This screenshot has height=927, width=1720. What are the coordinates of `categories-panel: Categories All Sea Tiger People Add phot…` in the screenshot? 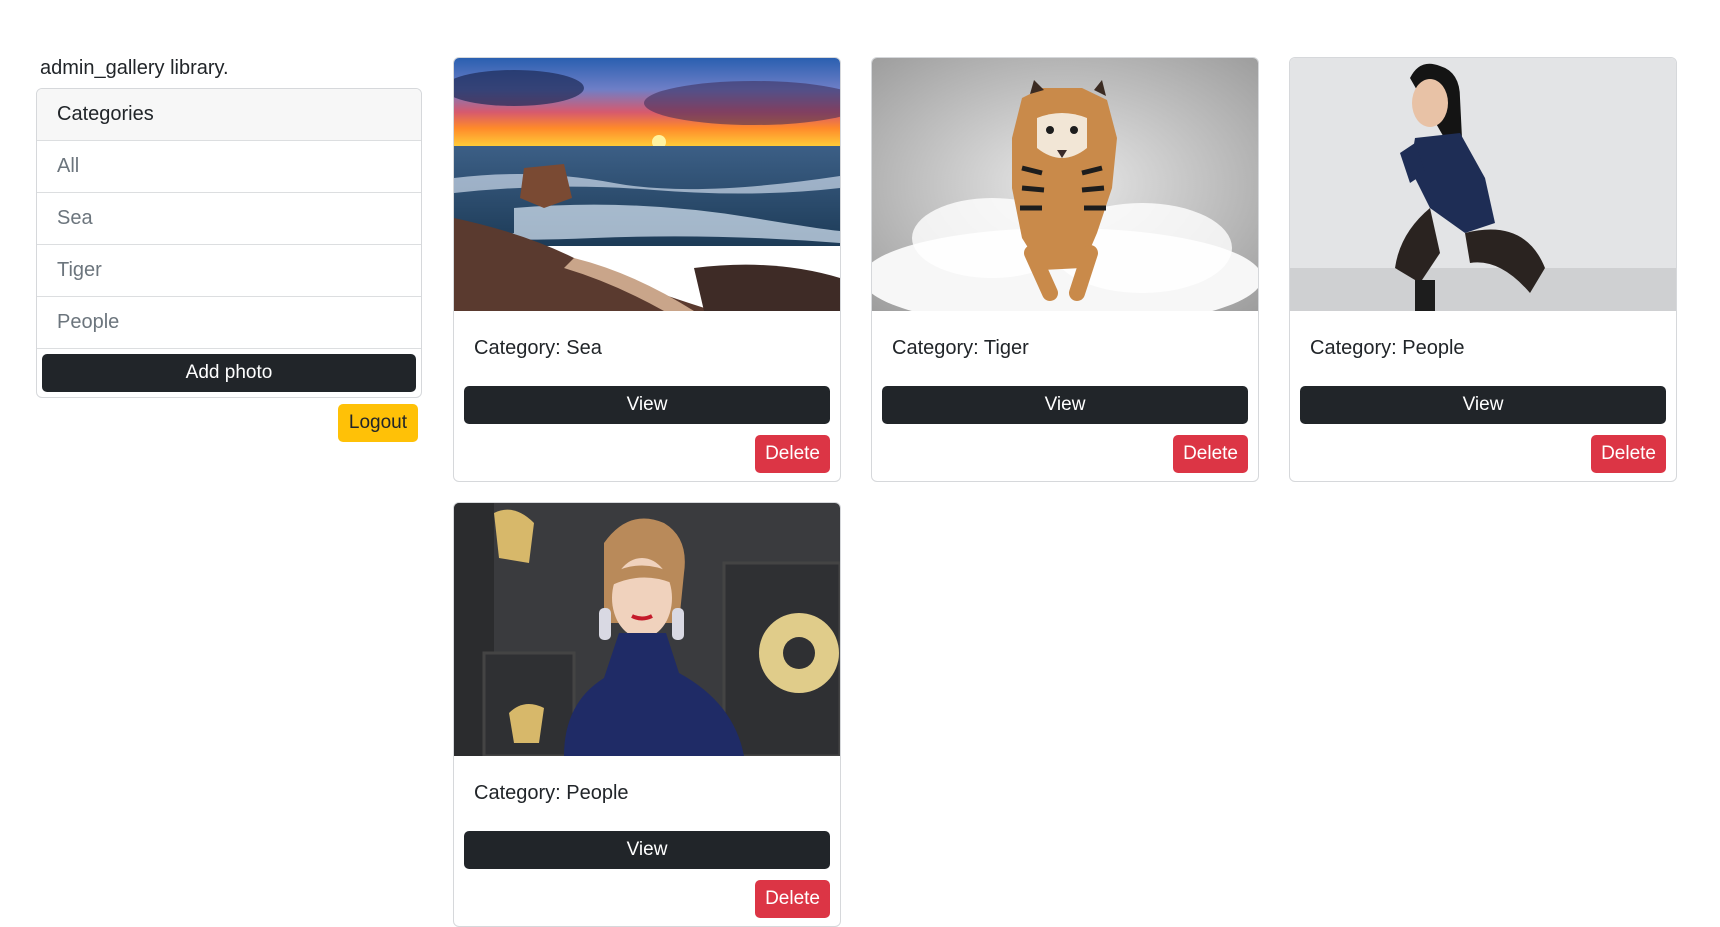 It's located at (229, 243).